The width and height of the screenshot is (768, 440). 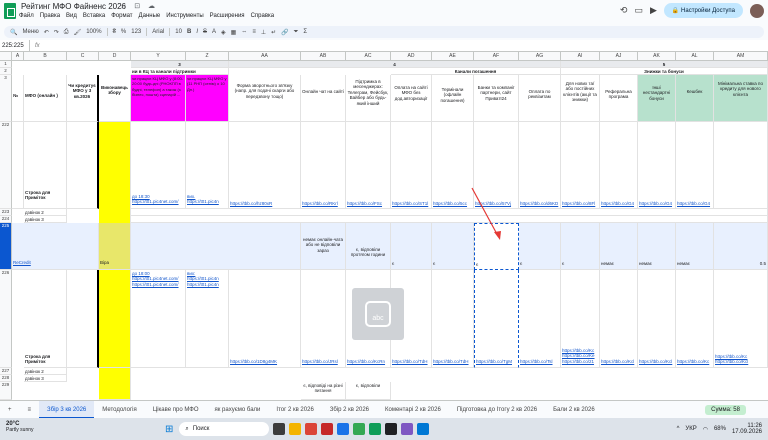 I want to click on weather-widget: 20°C Partly sunny, so click(x=20, y=427).